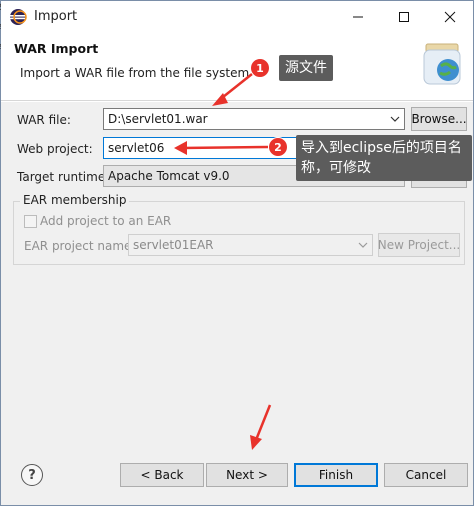 The height and width of the screenshot is (506, 474). What do you see at coordinates (261, 427) in the screenshot?
I see `arrow-to-next-button` at bounding box center [261, 427].